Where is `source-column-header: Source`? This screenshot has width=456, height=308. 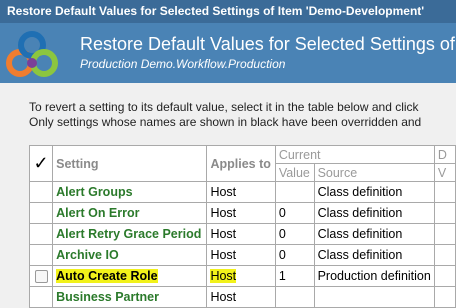
source-column-header: Source is located at coordinates (374, 172).